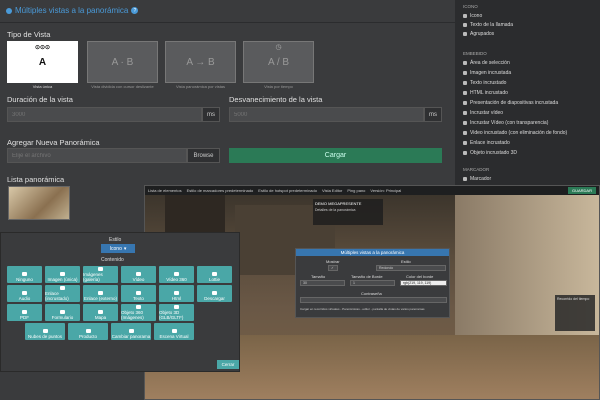 The height and width of the screenshot is (400, 600). I want to click on content-tile: Objeto 360 (Imágenes), so click(138, 312).